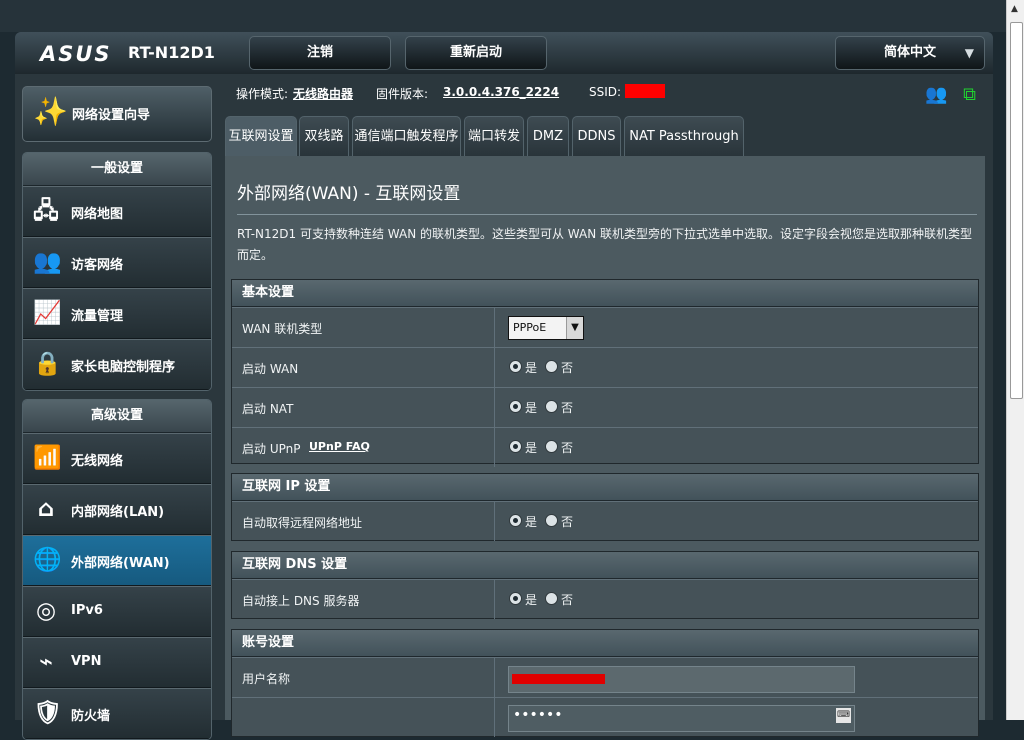 The image size is (1024, 740). What do you see at coordinates (211, 561) in the screenshot?
I see `active-arrow` at bounding box center [211, 561].